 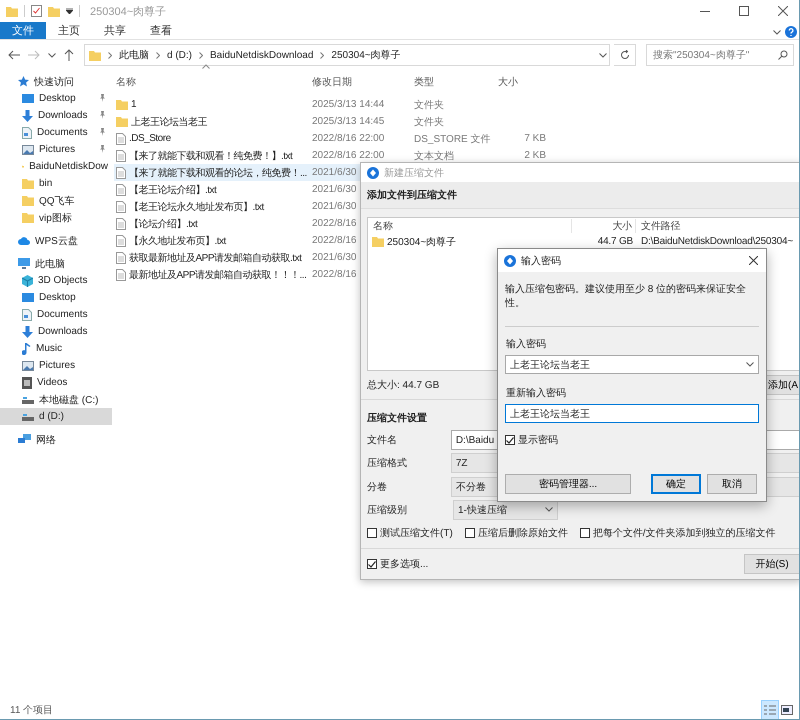 I want to click on sidebar-item: QQ飞车, so click(x=56, y=200).